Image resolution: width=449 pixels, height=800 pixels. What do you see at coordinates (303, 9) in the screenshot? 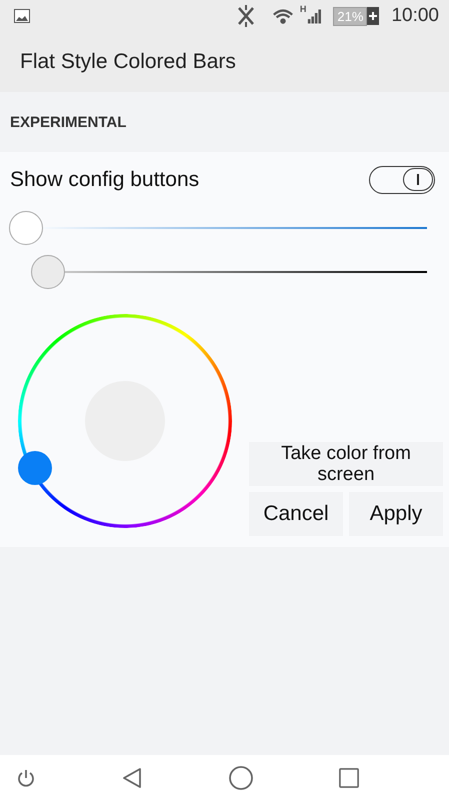
I see `network-type-label: H` at bounding box center [303, 9].